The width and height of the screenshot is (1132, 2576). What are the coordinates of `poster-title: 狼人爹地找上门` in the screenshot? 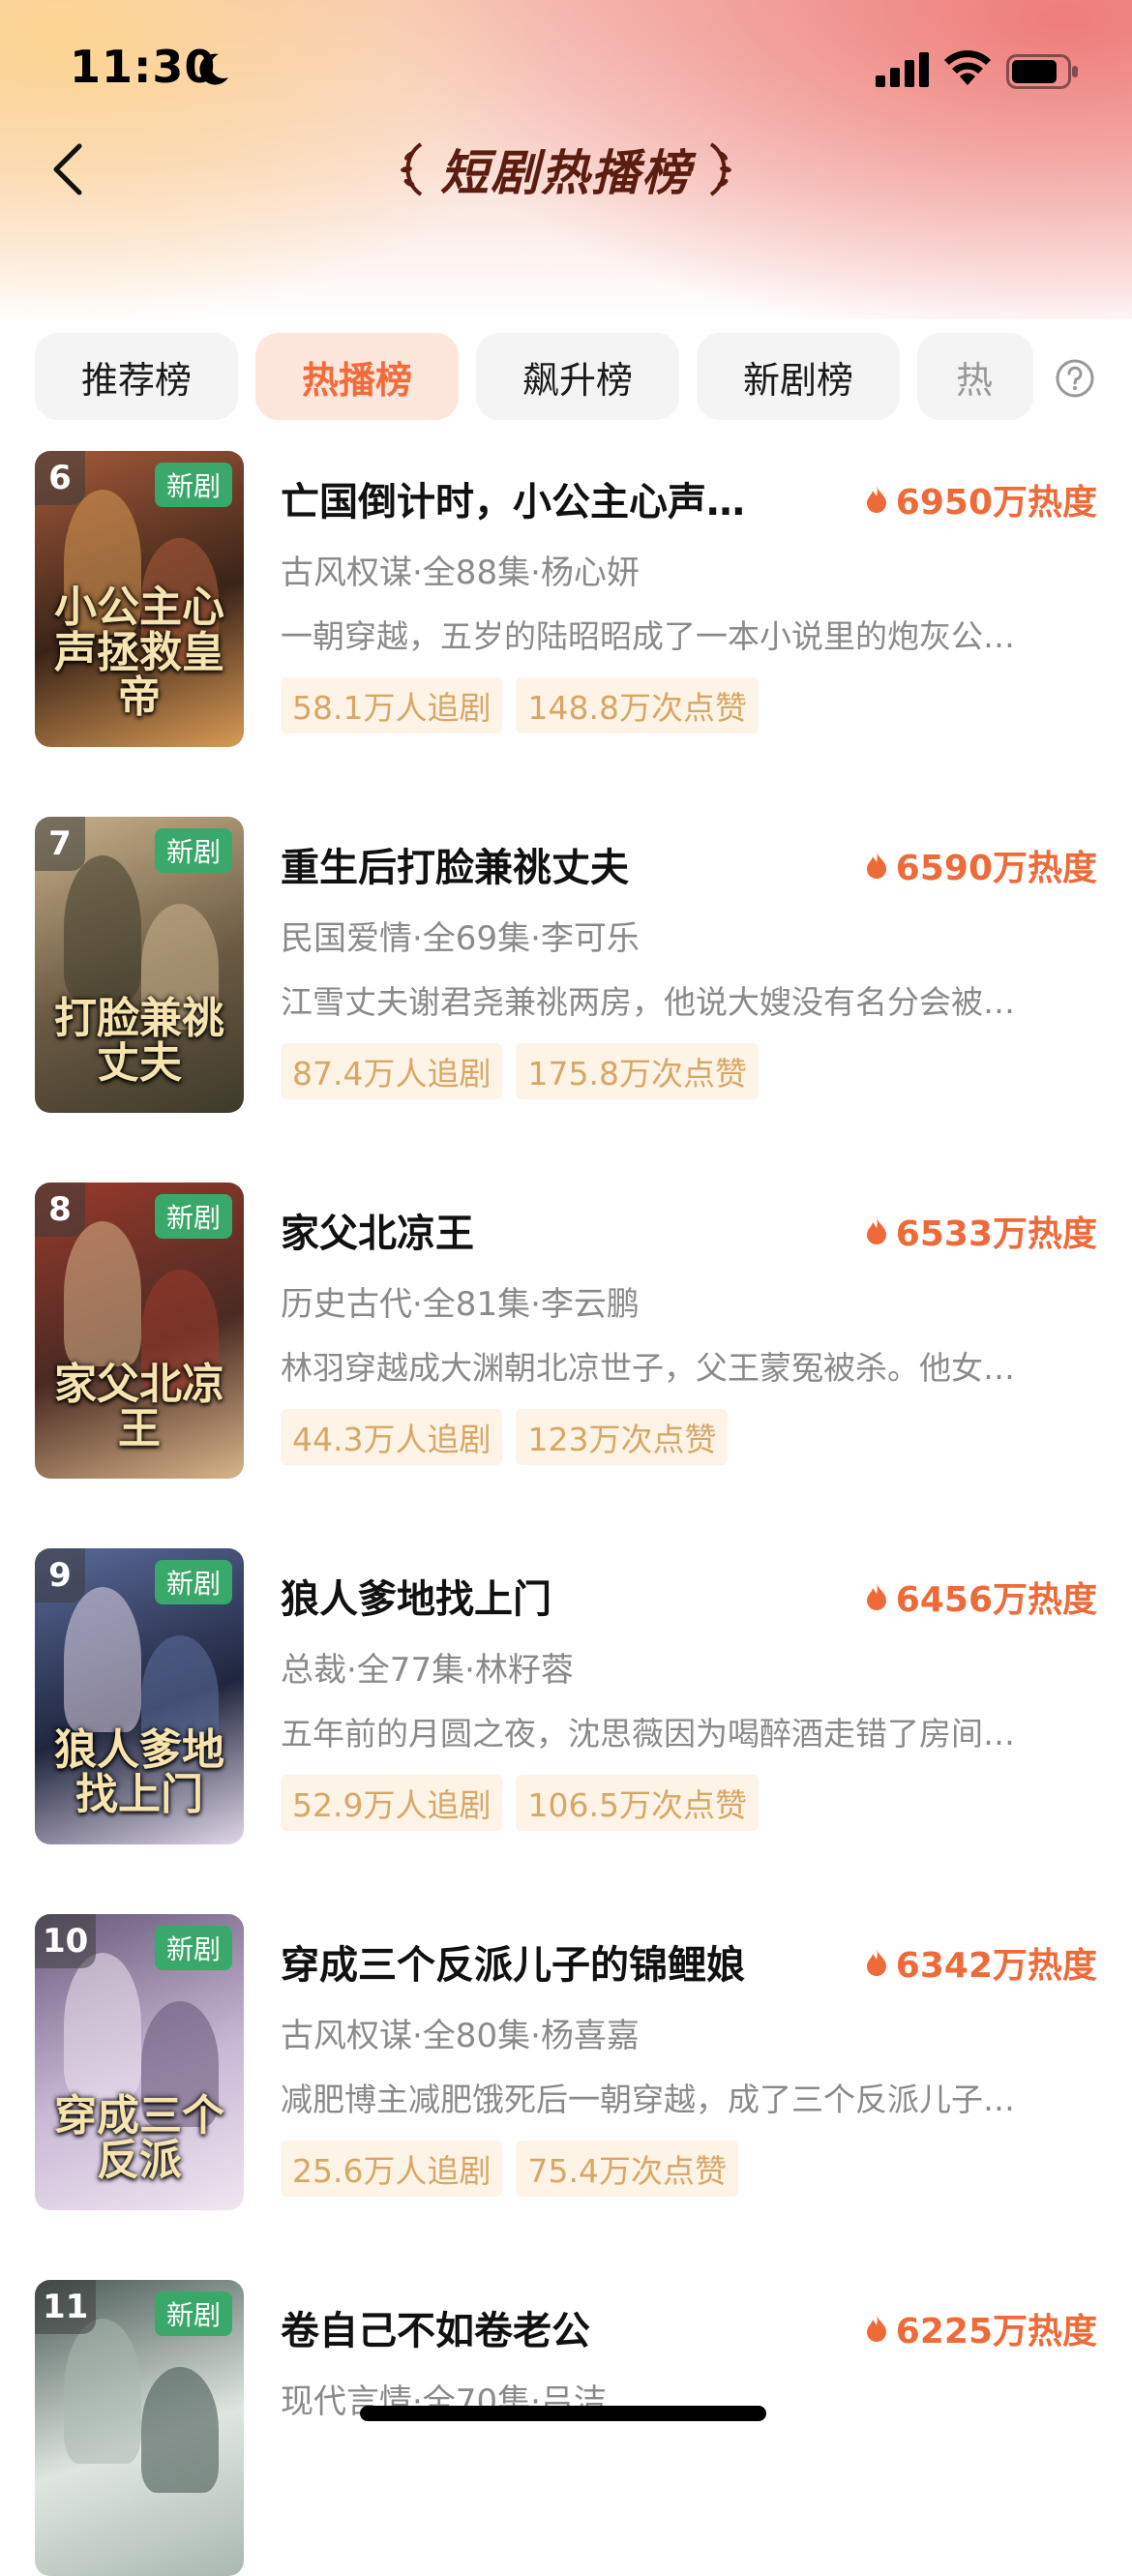 It's located at (139, 1771).